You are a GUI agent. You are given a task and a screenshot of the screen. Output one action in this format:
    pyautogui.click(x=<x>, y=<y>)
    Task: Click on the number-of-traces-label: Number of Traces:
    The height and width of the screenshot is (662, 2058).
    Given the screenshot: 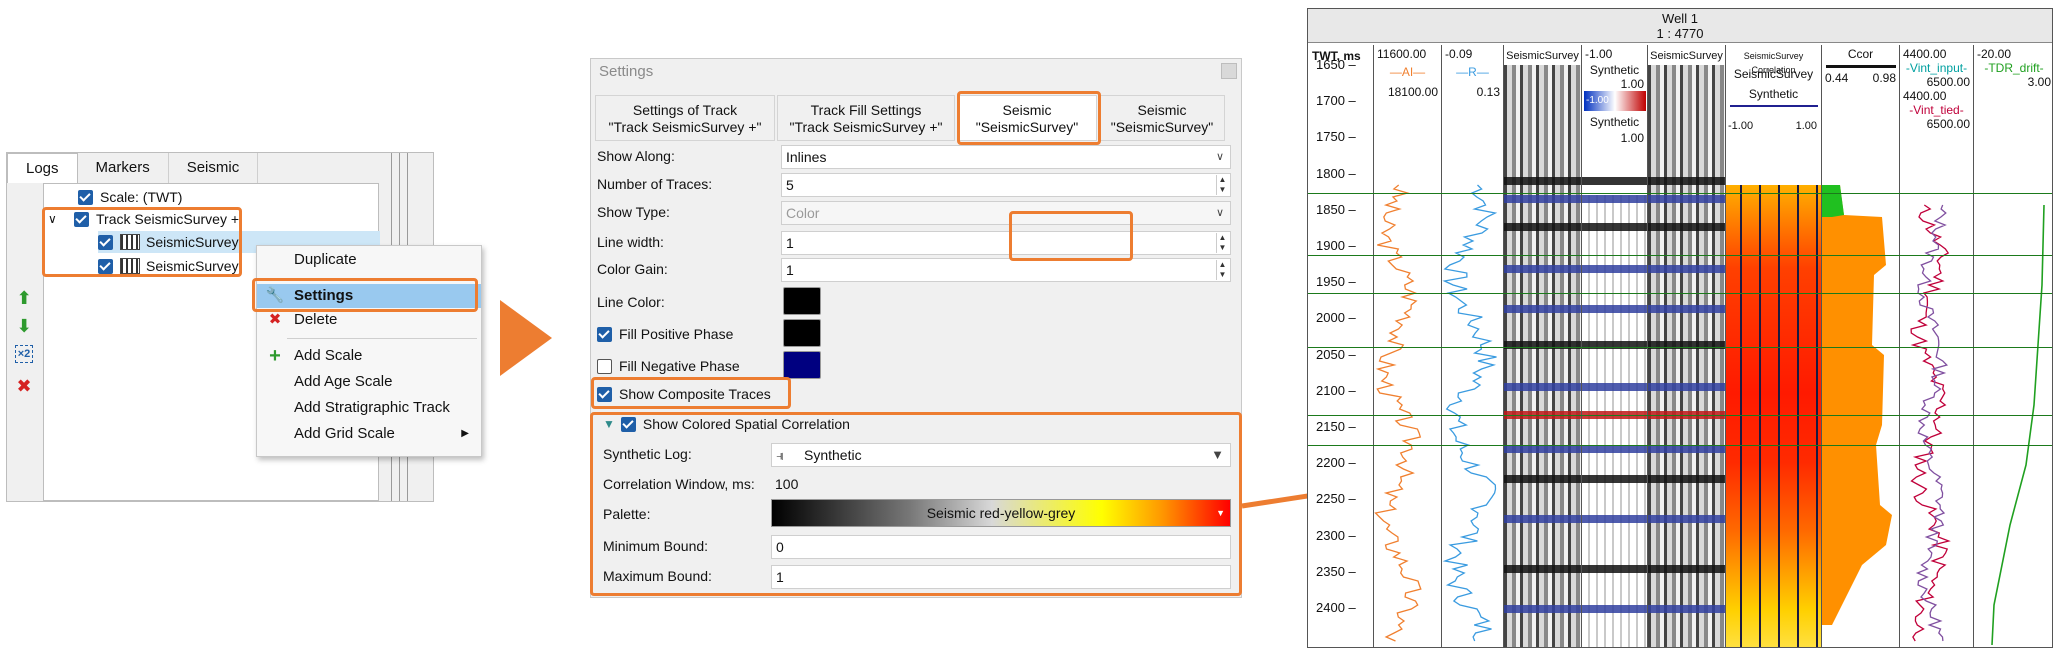 What is the action you would take?
    pyautogui.click(x=655, y=184)
    